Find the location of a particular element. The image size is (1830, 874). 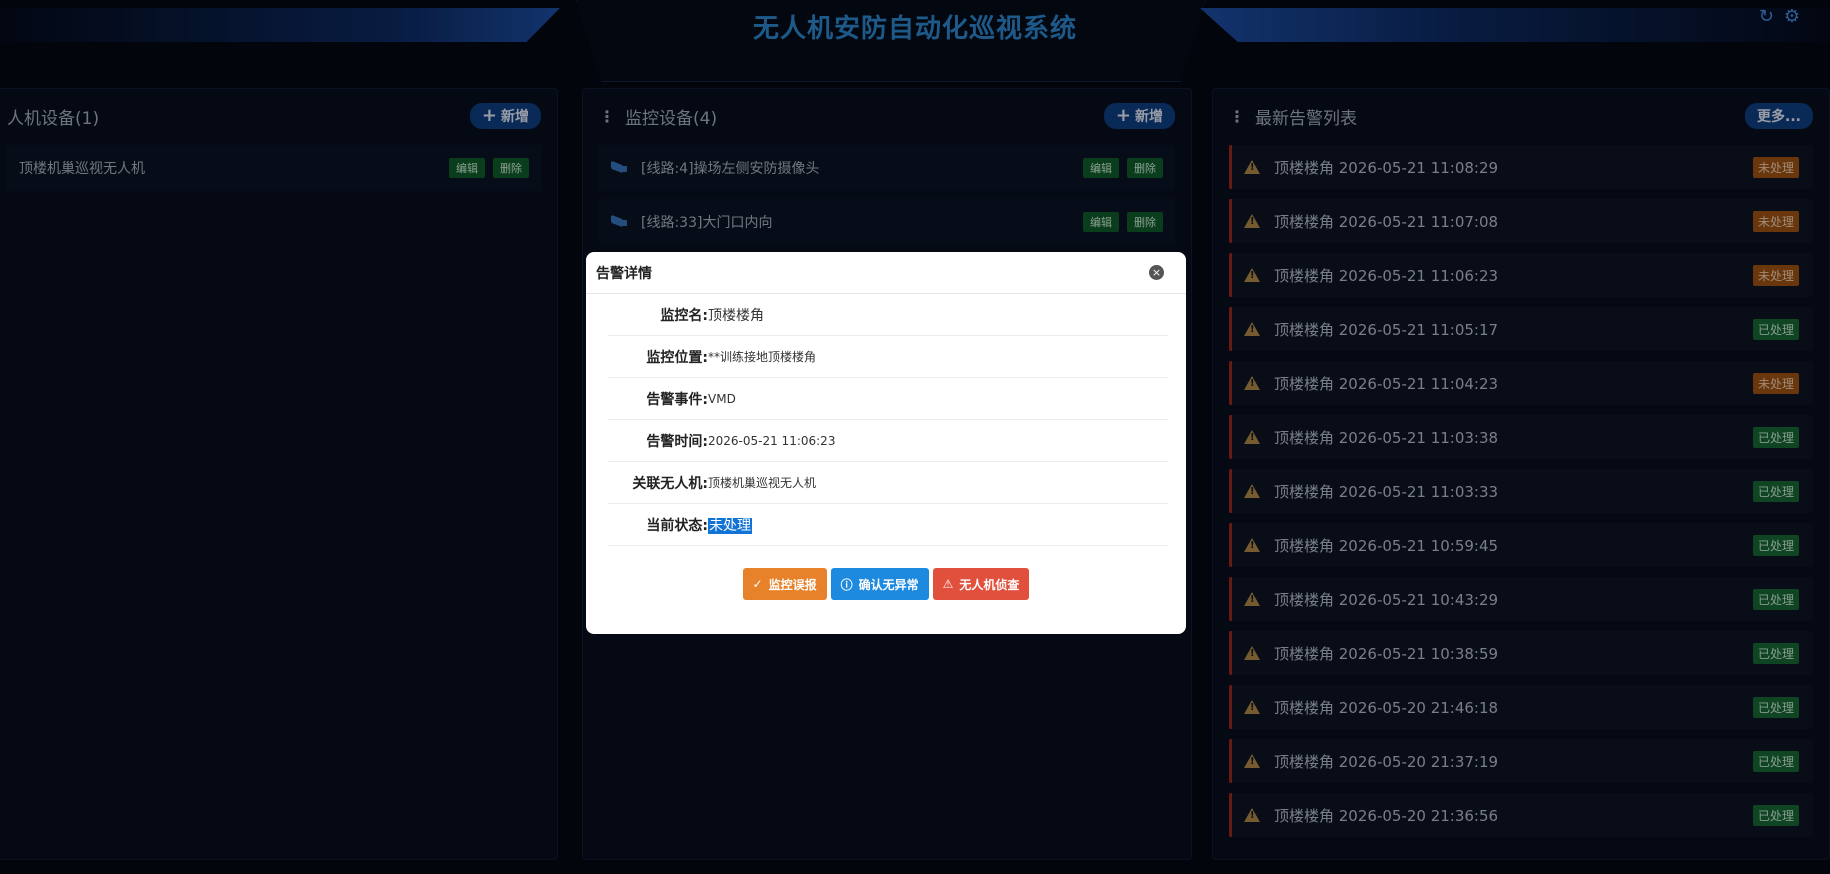

drone-investigate-label: 无人机侦查 is located at coordinates (989, 584).